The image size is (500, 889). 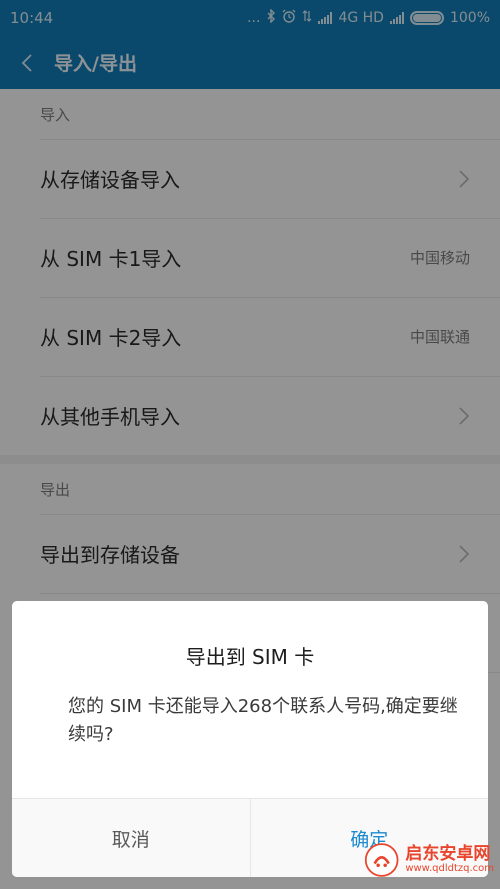 I want to click on dialog-title: 导出到 SIM 卡, so click(x=250, y=657).